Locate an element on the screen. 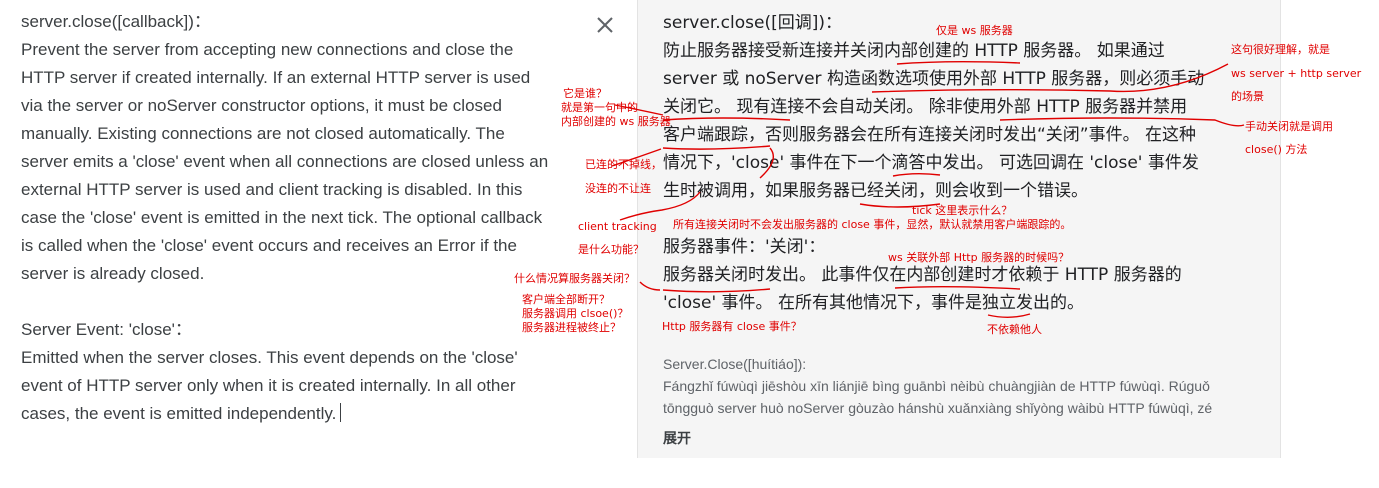 The width and height of the screenshot is (1379, 488). annotation-note: 服务器进程被终止？ is located at coordinates (571, 327).